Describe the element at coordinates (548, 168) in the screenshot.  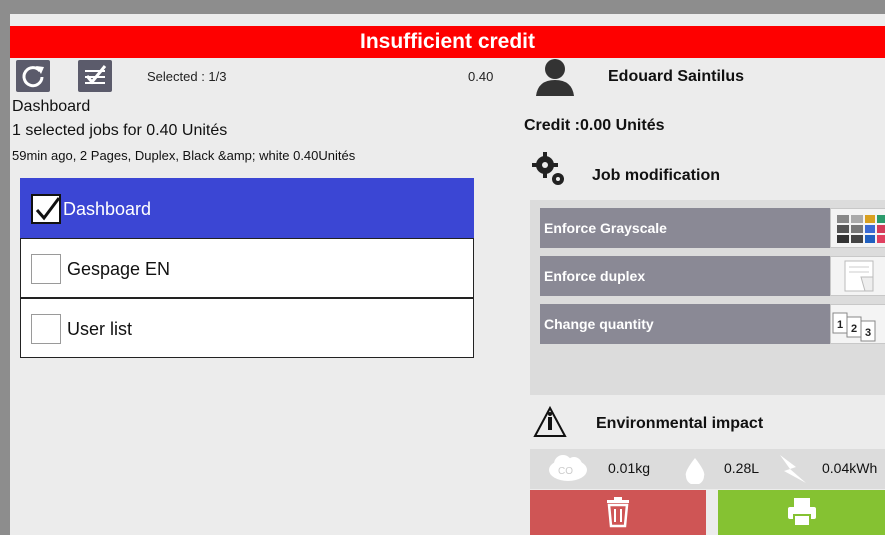
I see `gears-icon` at that location.